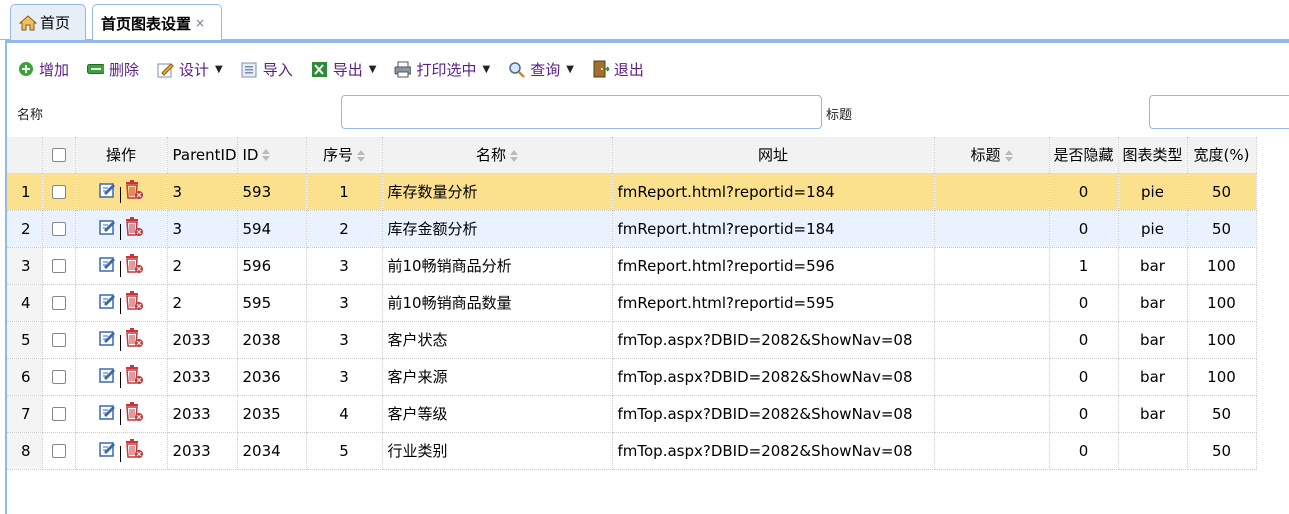  I want to click on url-header: 网址, so click(773, 155).